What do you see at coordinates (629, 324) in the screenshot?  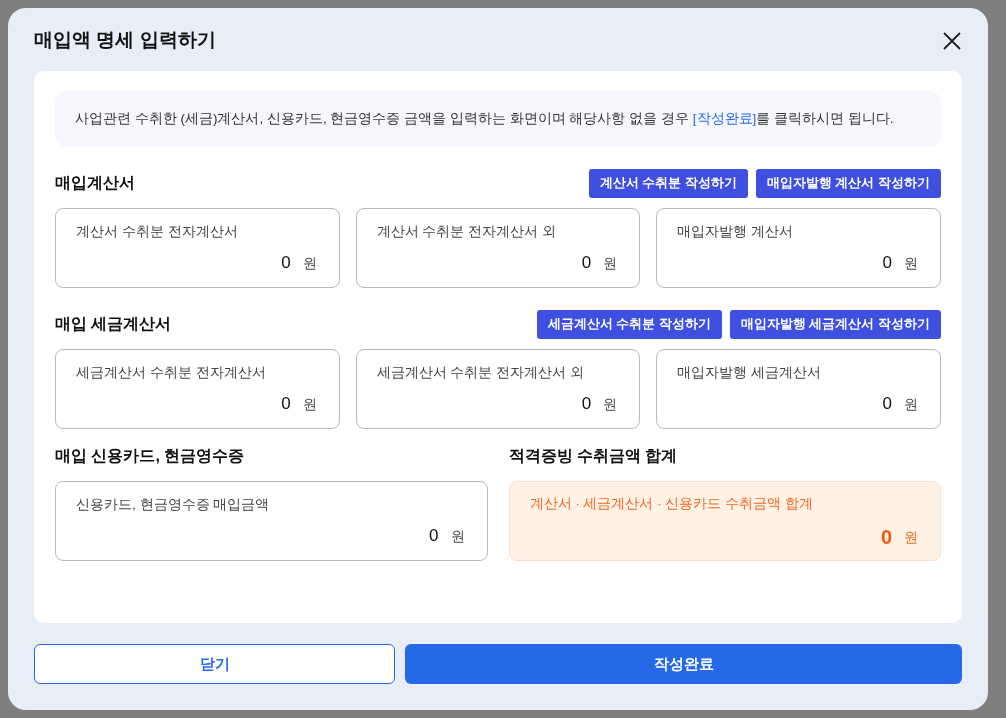 I see `write-button: 세금계산서 수취분 작성하기` at bounding box center [629, 324].